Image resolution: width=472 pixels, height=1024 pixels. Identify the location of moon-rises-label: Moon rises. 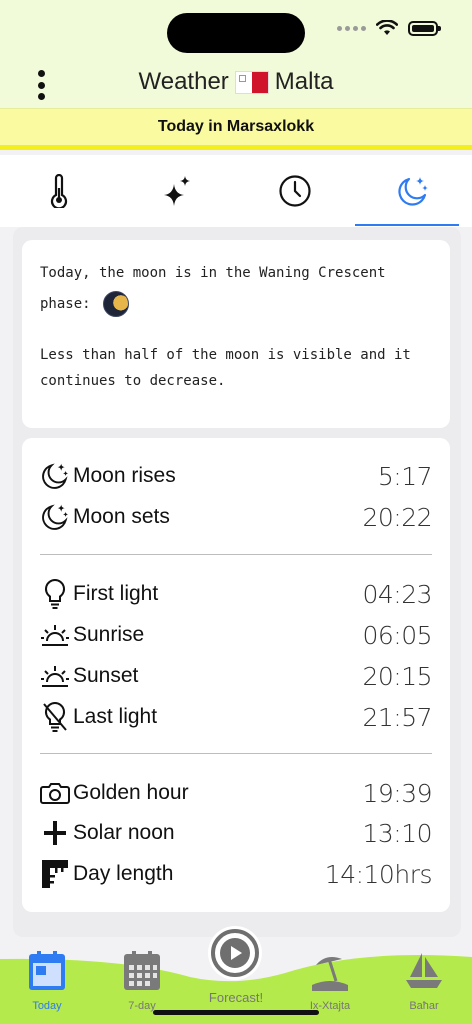
(124, 475).